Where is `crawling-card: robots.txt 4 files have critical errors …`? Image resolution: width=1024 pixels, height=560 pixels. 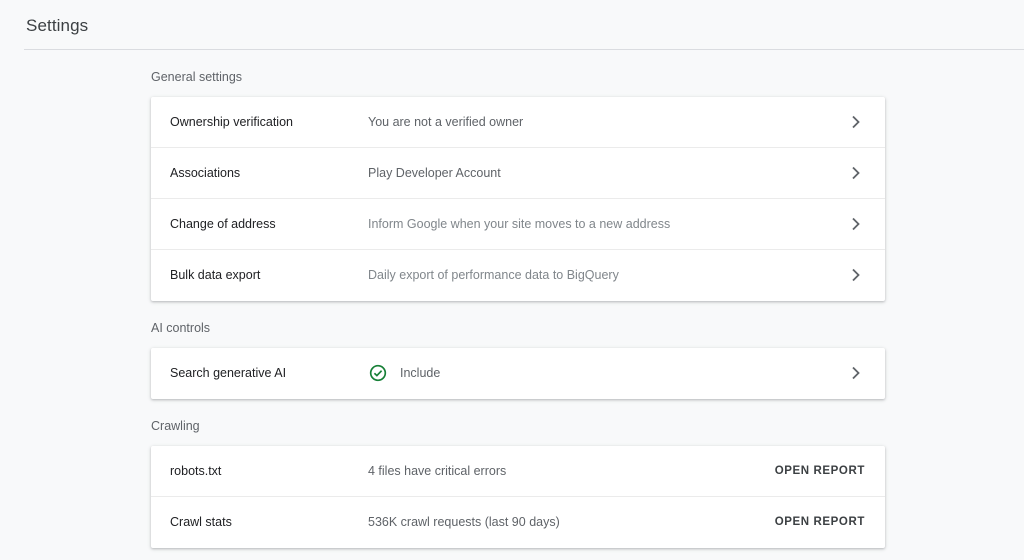 crawling-card: robots.txt 4 files have critical errors … is located at coordinates (518, 497).